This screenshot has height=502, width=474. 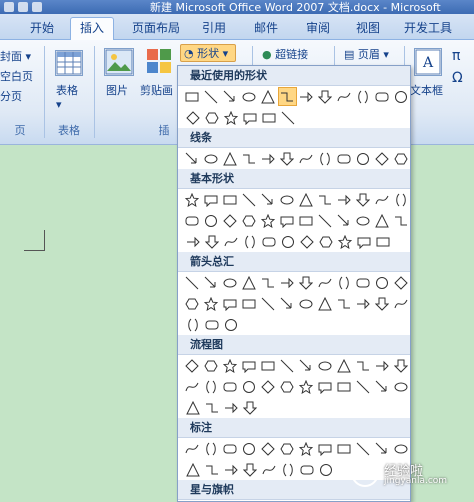 I want to click on symbol-icon: Ω, so click(x=457, y=78).